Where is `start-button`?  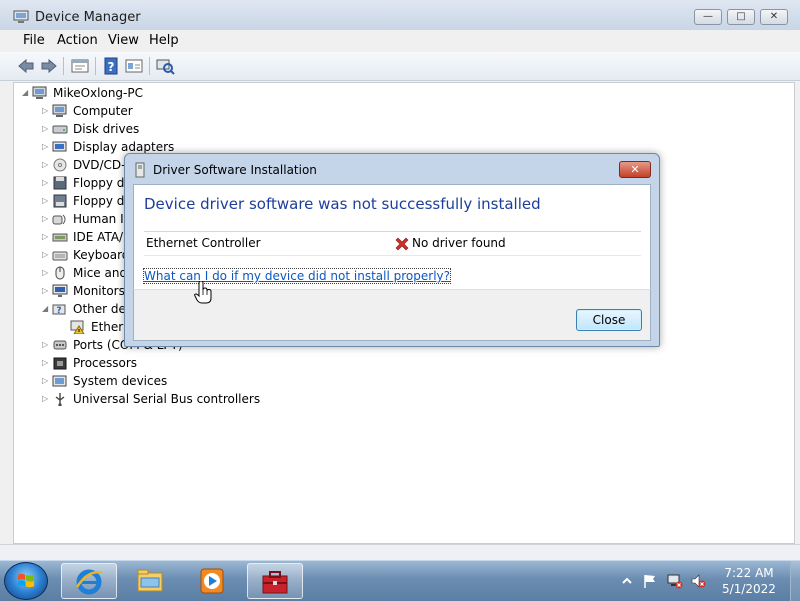 start-button is located at coordinates (26, 581).